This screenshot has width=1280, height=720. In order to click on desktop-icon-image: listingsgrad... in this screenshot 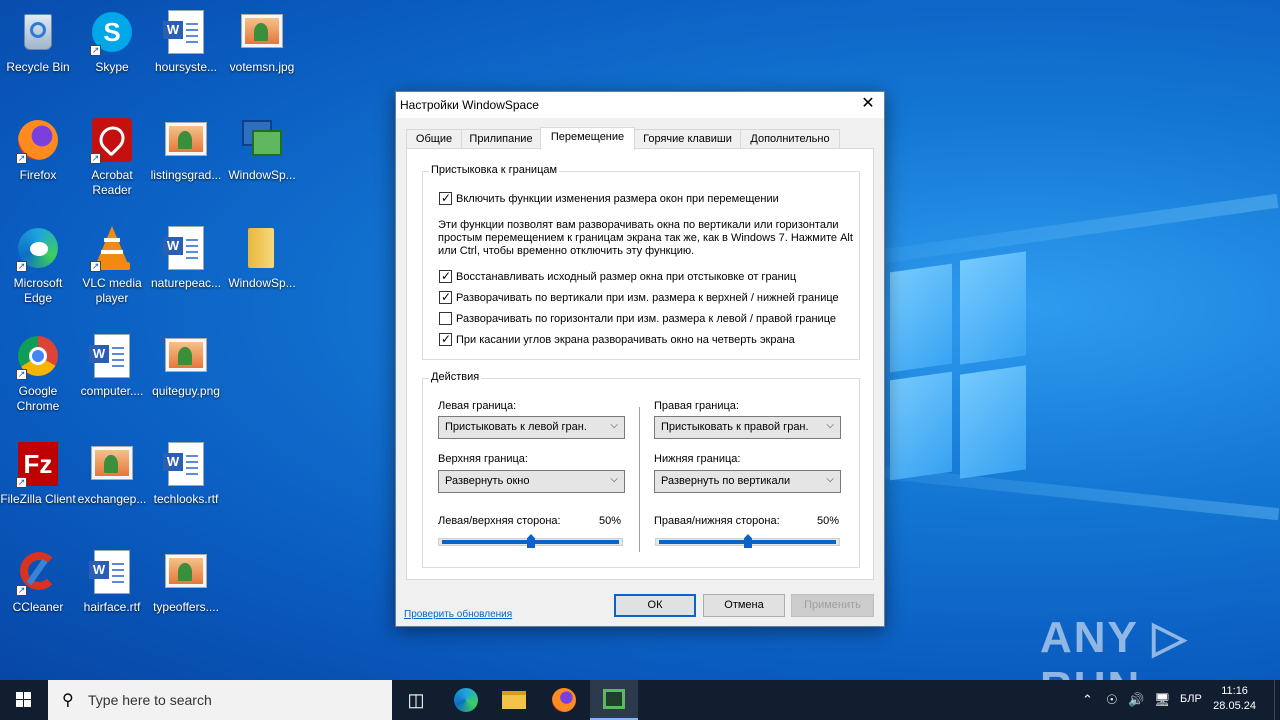, I will do `click(186, 149)`.